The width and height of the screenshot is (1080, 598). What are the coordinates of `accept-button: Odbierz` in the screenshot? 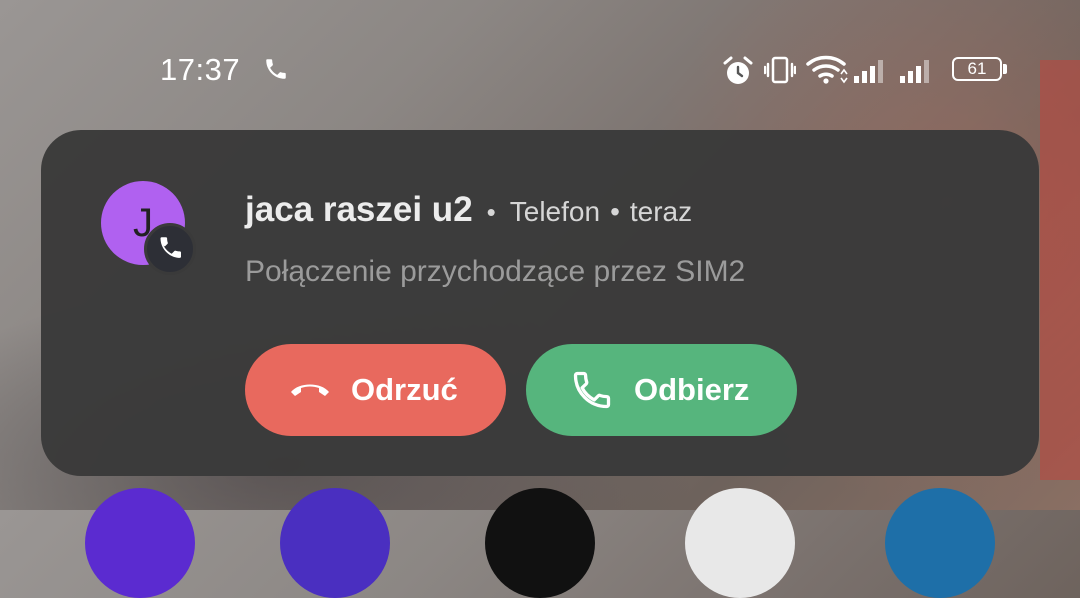 It's located at (661, 390).